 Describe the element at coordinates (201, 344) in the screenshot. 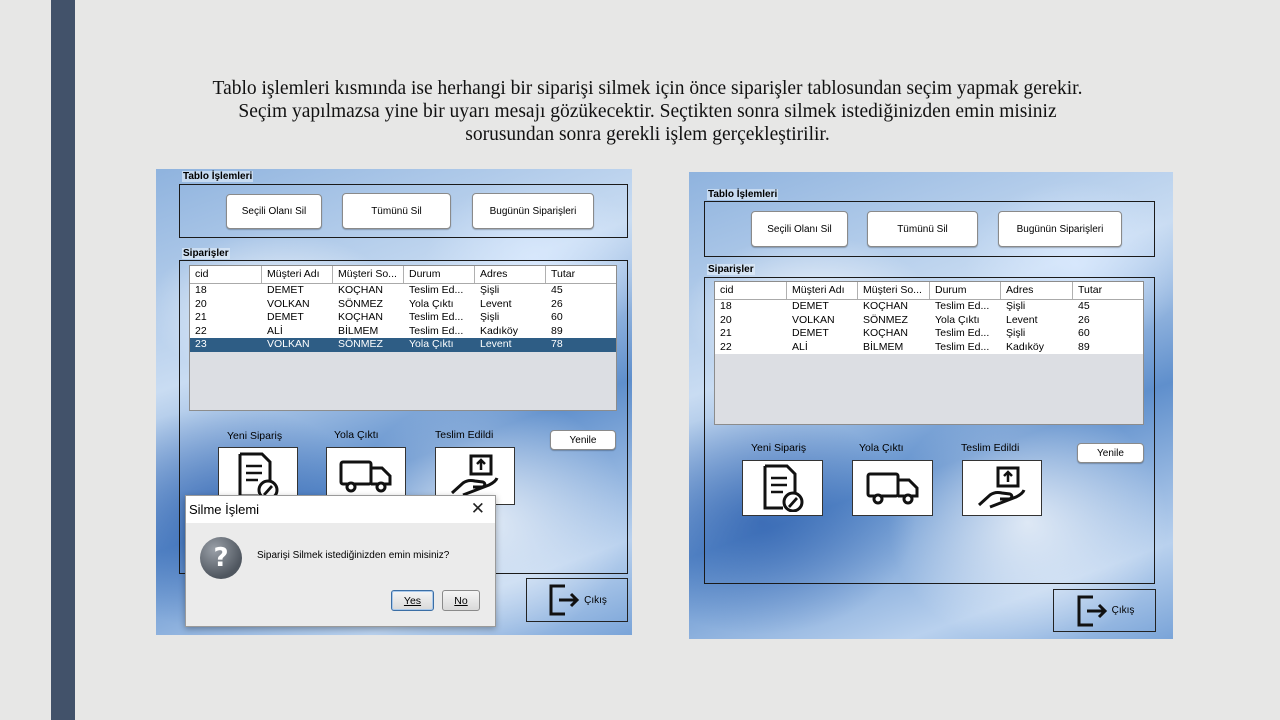

I see `table-cell: 23` at that location.